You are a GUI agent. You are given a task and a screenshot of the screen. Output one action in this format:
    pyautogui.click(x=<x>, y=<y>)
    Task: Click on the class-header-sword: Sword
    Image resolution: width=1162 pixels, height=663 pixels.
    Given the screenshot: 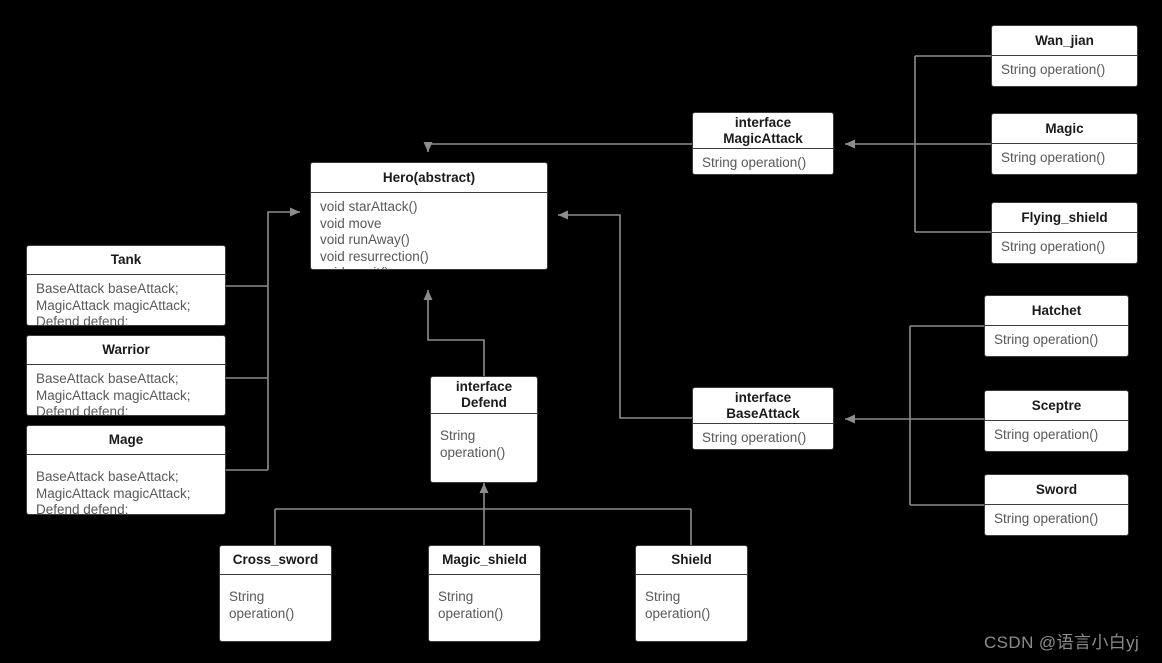 What is the action you would take?
    pyautogui.click(x=1056, y=490)
    